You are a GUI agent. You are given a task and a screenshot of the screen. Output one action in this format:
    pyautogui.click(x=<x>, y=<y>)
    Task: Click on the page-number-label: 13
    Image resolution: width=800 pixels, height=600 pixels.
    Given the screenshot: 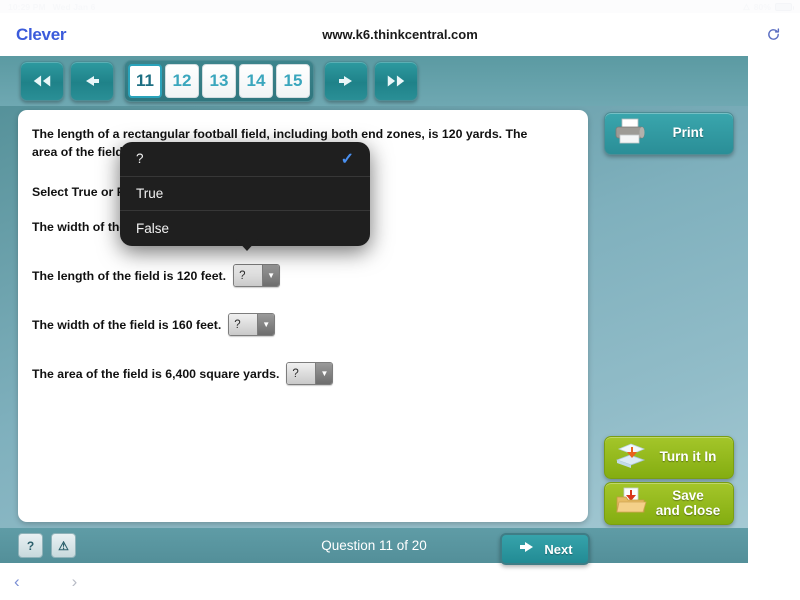 What is the action you would take?
    pyautogui.click(x=219, y=80)
    